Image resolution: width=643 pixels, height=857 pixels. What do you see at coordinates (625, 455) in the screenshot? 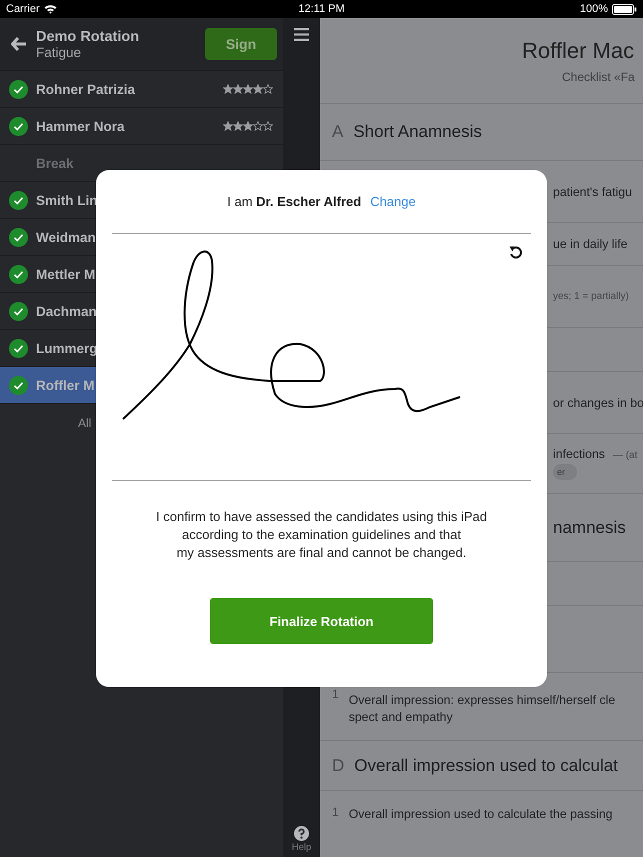
I see `item-hint: — (at` at bounding box center [625, 455].